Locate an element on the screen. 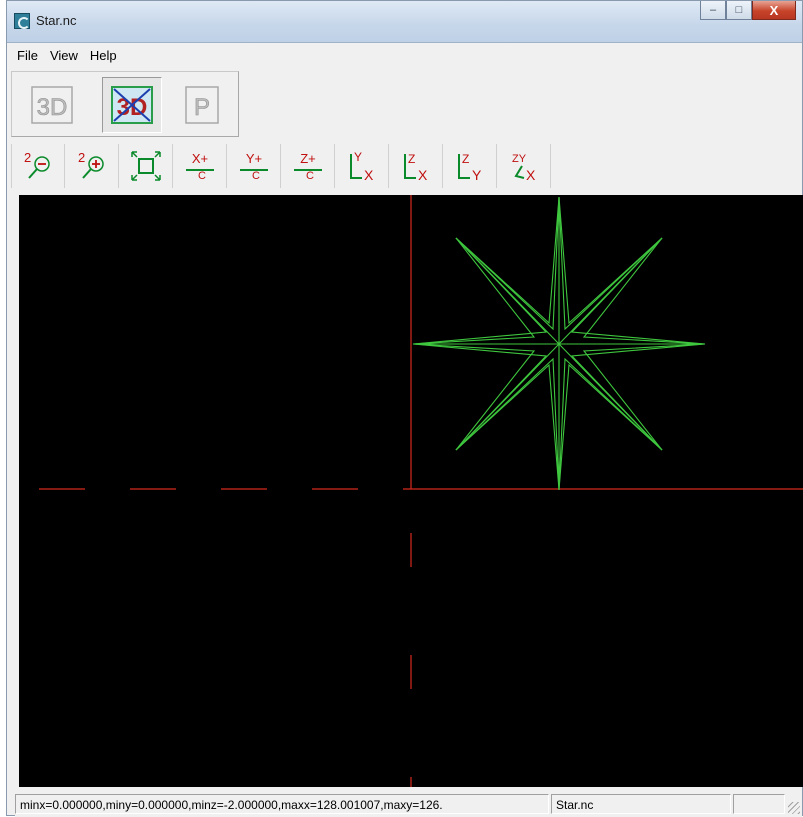  view-xy-button: Y X is located at coordinates (362, 166).